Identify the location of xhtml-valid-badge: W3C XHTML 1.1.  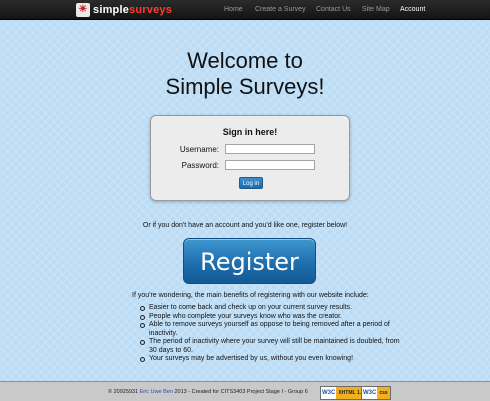
(343, 393).